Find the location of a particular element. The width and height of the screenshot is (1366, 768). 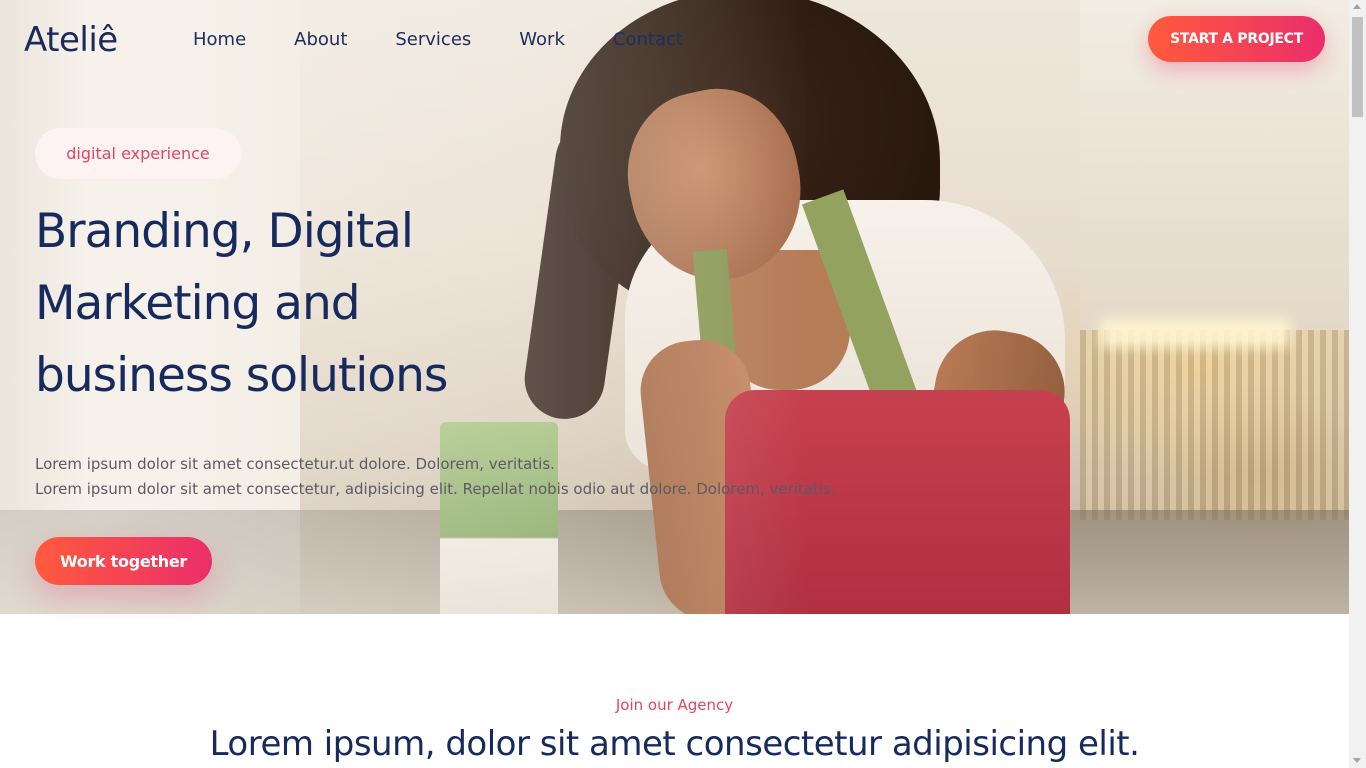

brand-logo: Ateliê is located at coordinates (71, 40).